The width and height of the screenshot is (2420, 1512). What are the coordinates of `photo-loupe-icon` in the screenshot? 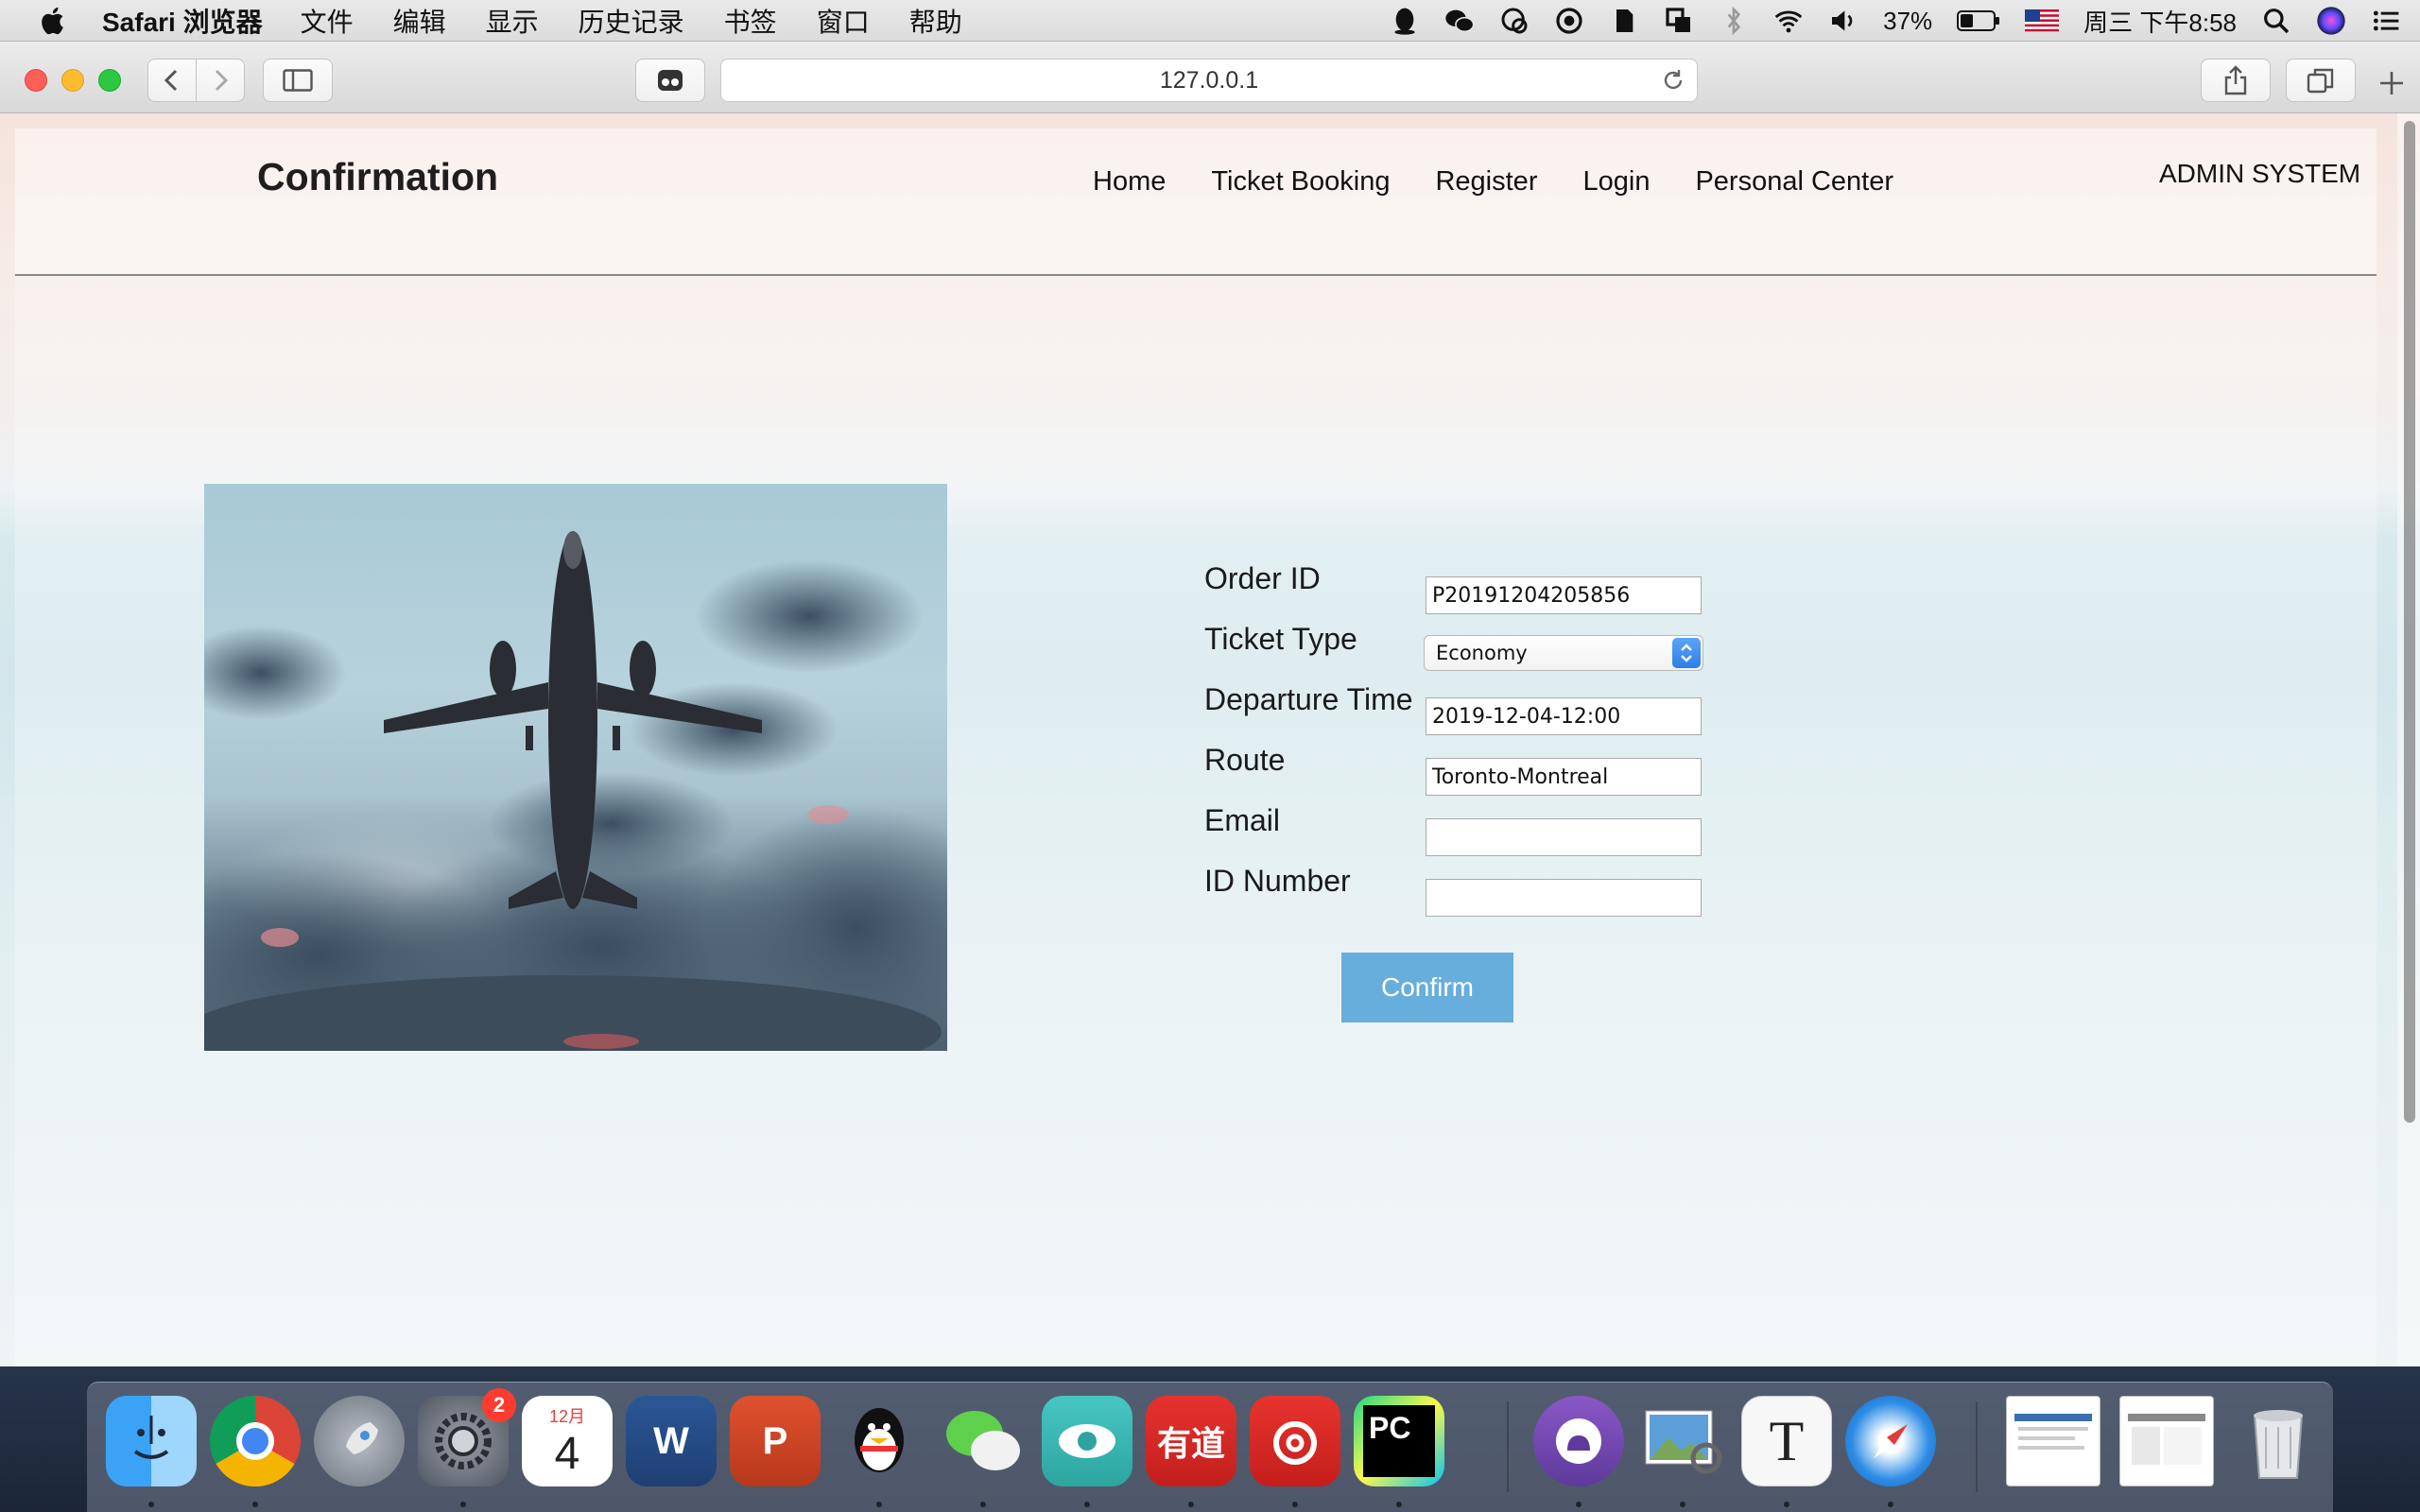 It's located at (1683, 1442).